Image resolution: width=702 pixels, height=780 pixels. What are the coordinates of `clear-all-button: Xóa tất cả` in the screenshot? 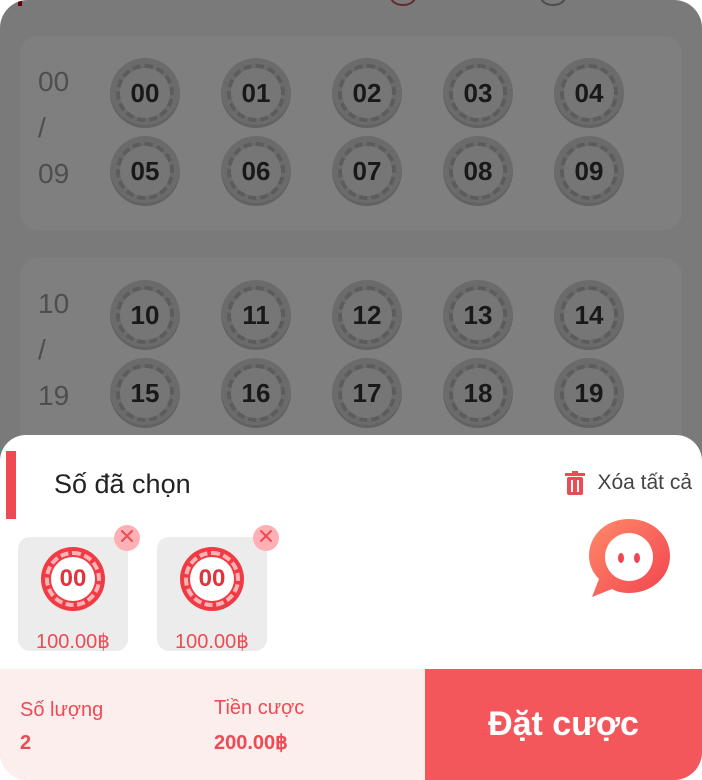 It's located at (628, 483).